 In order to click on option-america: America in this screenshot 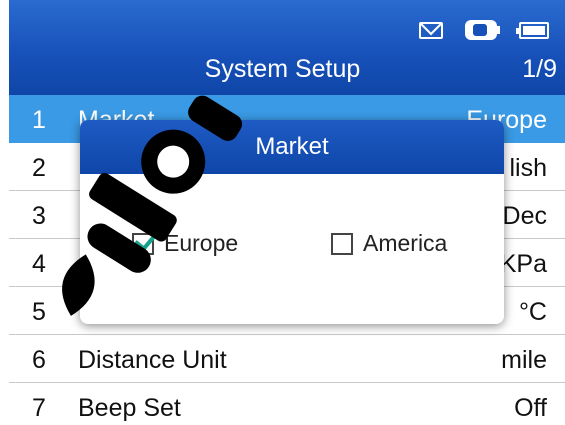, I will do `click(389, 243)`.